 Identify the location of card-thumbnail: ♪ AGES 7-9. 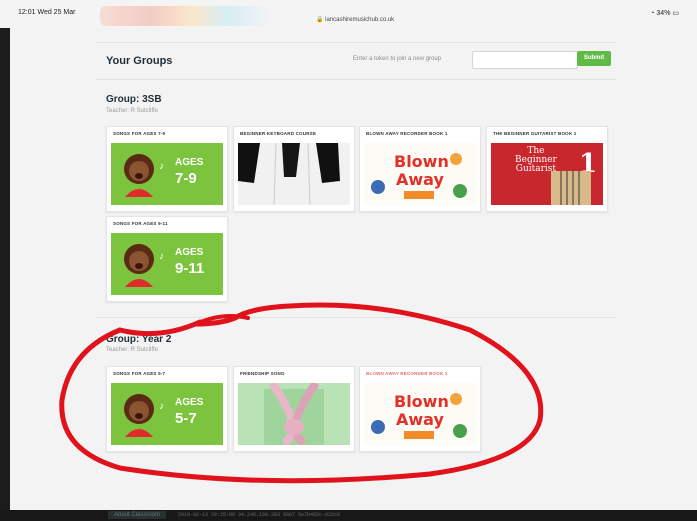
(167, 174).